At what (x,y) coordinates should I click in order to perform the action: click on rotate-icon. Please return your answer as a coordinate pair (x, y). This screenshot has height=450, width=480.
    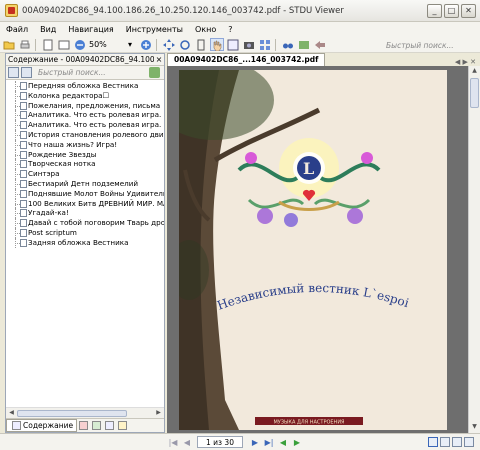
    Looking at the image, I should click on (185, 44).